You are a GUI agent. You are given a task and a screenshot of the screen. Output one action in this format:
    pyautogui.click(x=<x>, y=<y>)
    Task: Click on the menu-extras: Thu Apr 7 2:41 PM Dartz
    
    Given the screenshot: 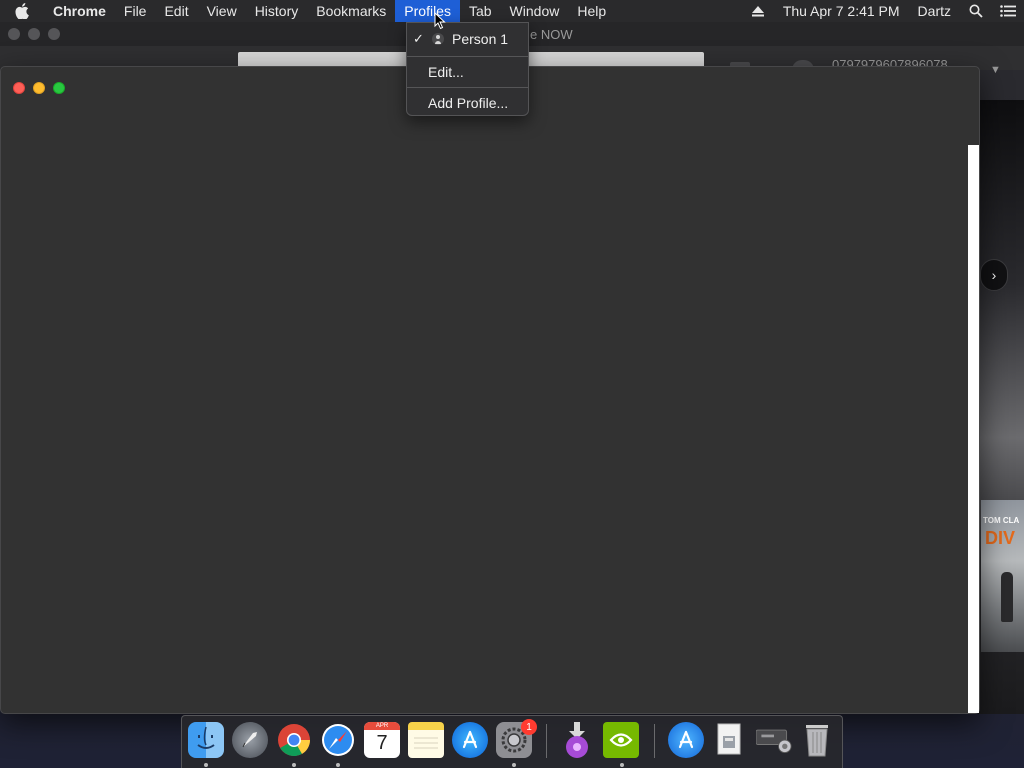 What is the action you would take?
    pyautogui.click(x=883, y=11)
    